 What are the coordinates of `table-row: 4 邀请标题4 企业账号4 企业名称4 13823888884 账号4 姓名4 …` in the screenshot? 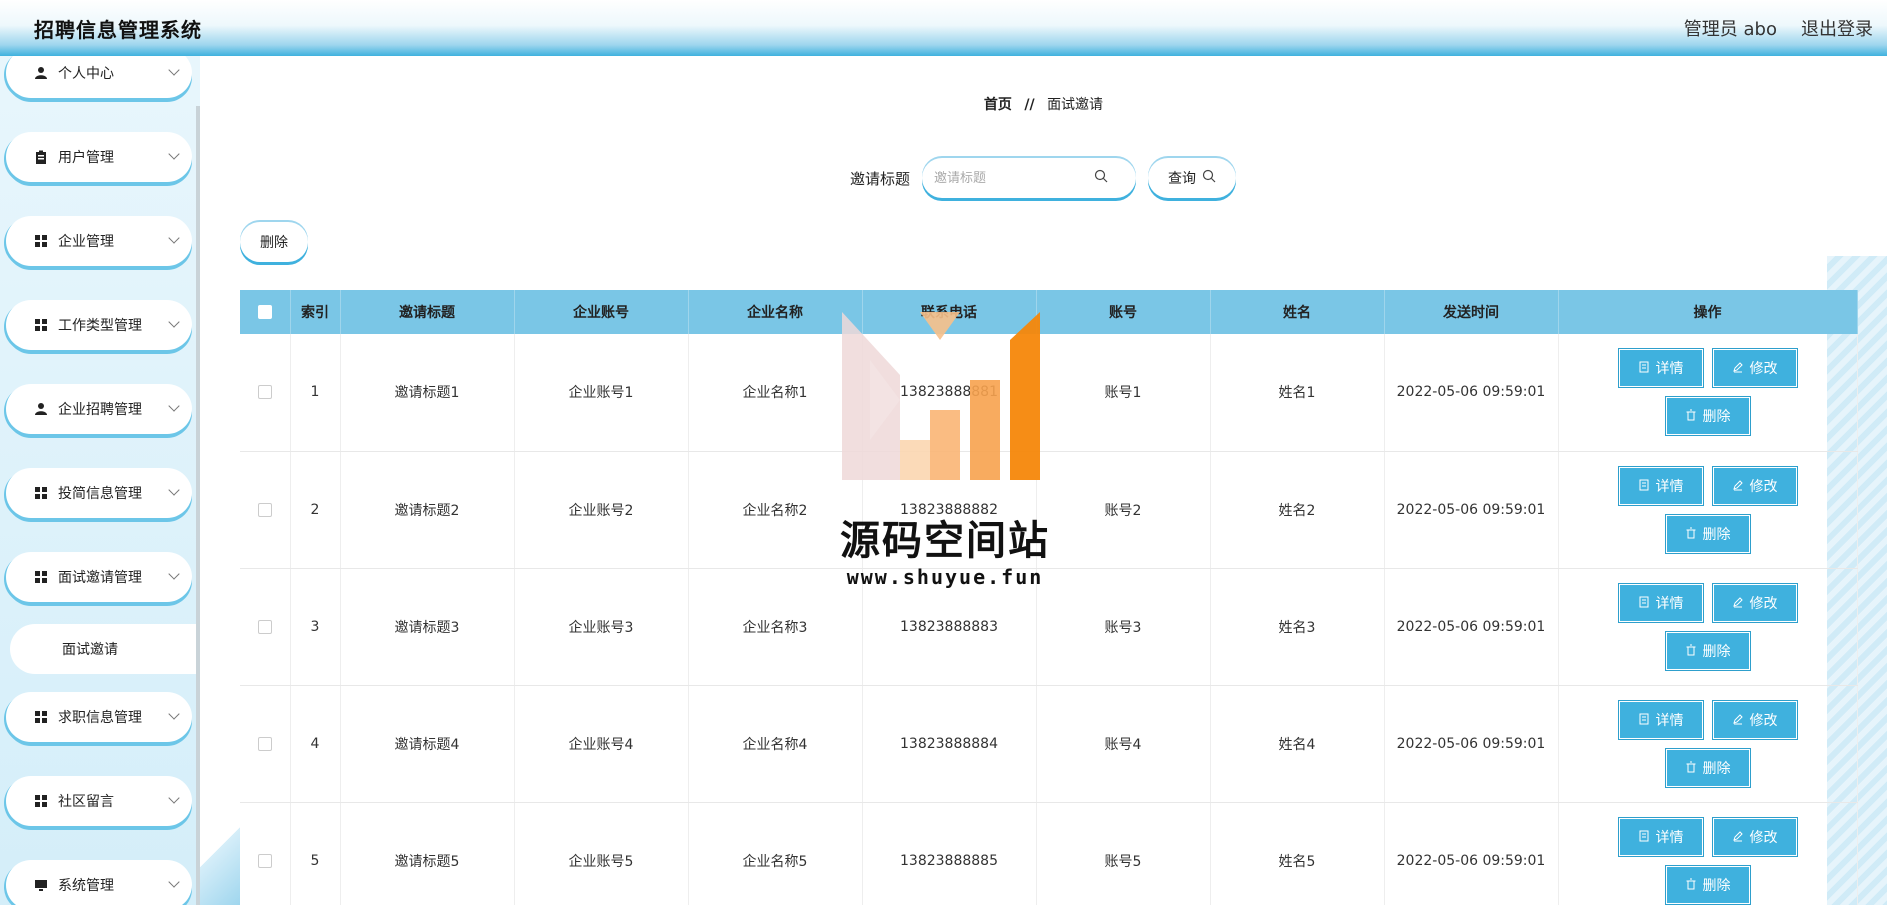 It's located at (1049, 744).